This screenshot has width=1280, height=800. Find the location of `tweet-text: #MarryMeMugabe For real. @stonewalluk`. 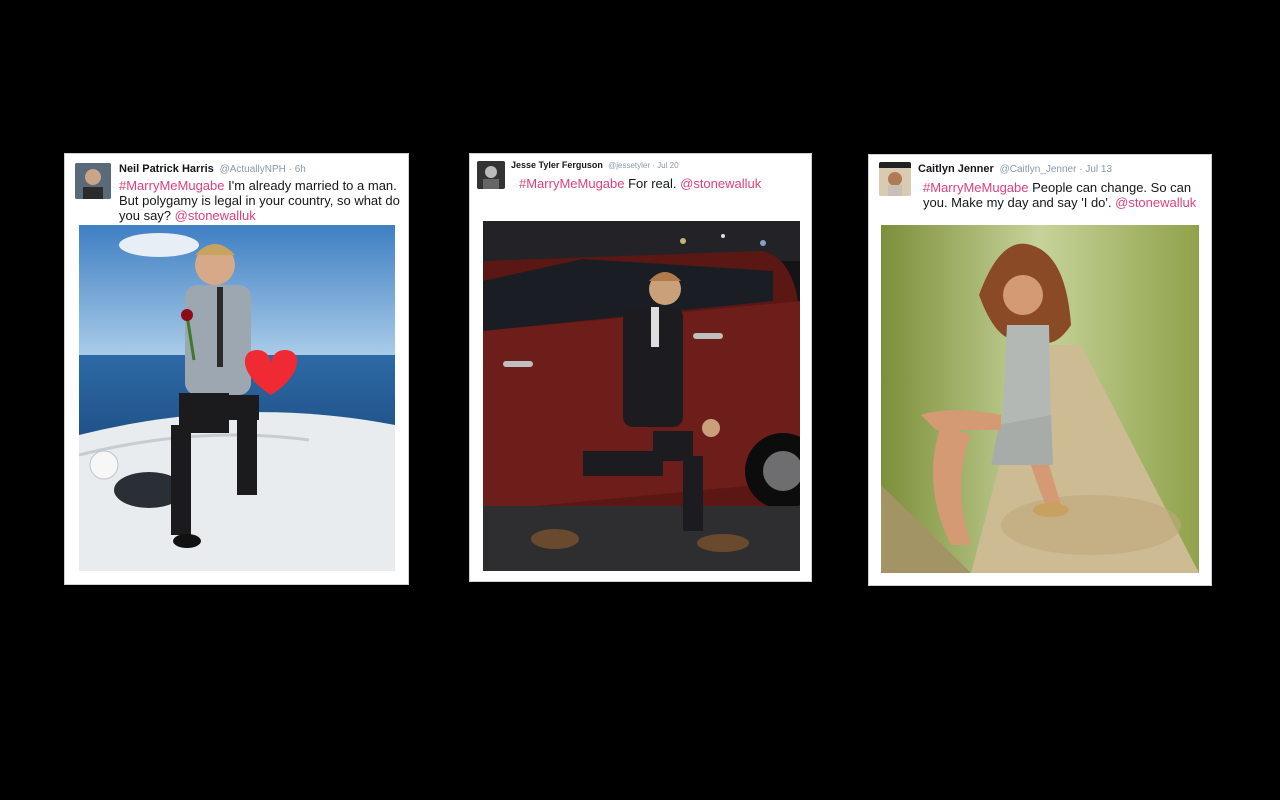

tweet-text: #MarryMeMugabe For real. @stonewalluk is located at coordinates (661, 183).